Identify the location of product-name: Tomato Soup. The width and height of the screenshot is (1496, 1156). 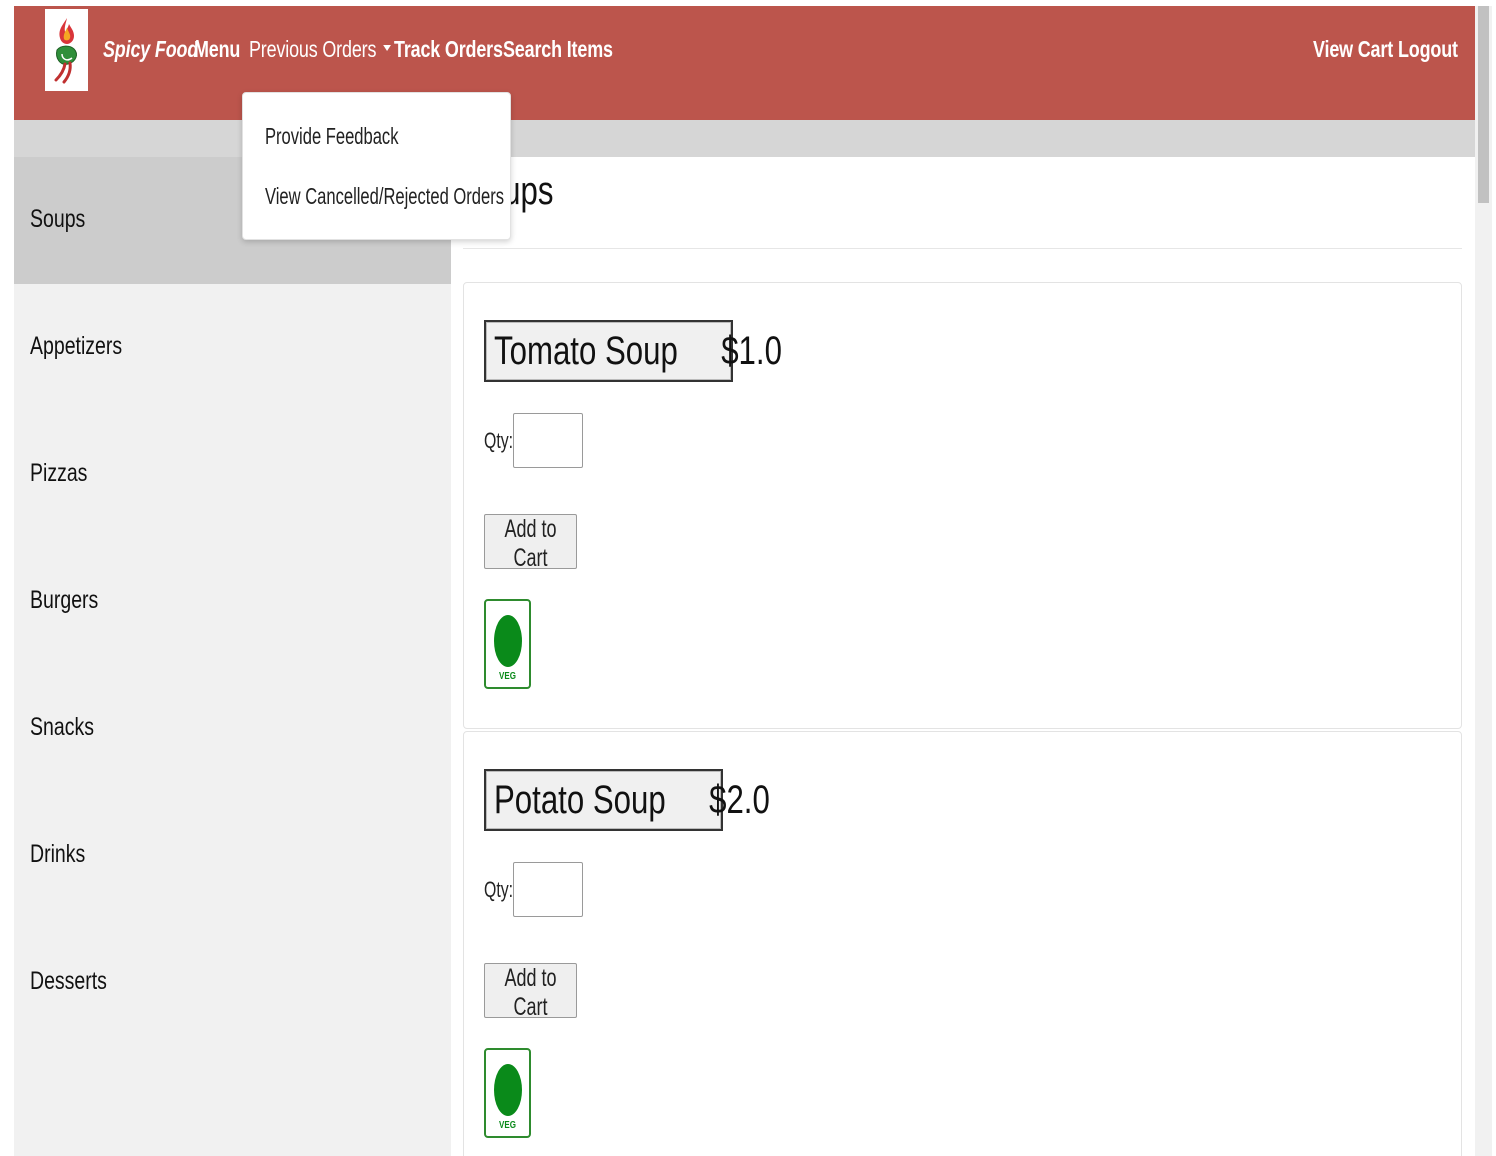
(586, 350).